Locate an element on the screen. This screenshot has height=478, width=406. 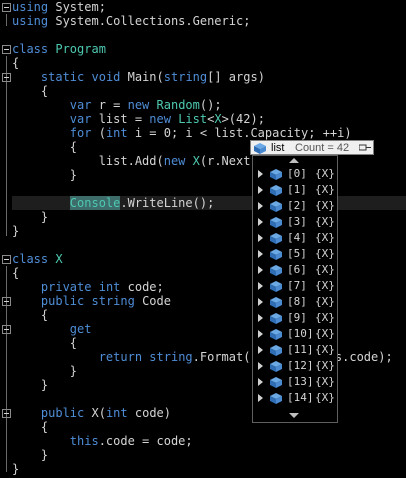
code-line-33: } is located at coordinates (30, 455).